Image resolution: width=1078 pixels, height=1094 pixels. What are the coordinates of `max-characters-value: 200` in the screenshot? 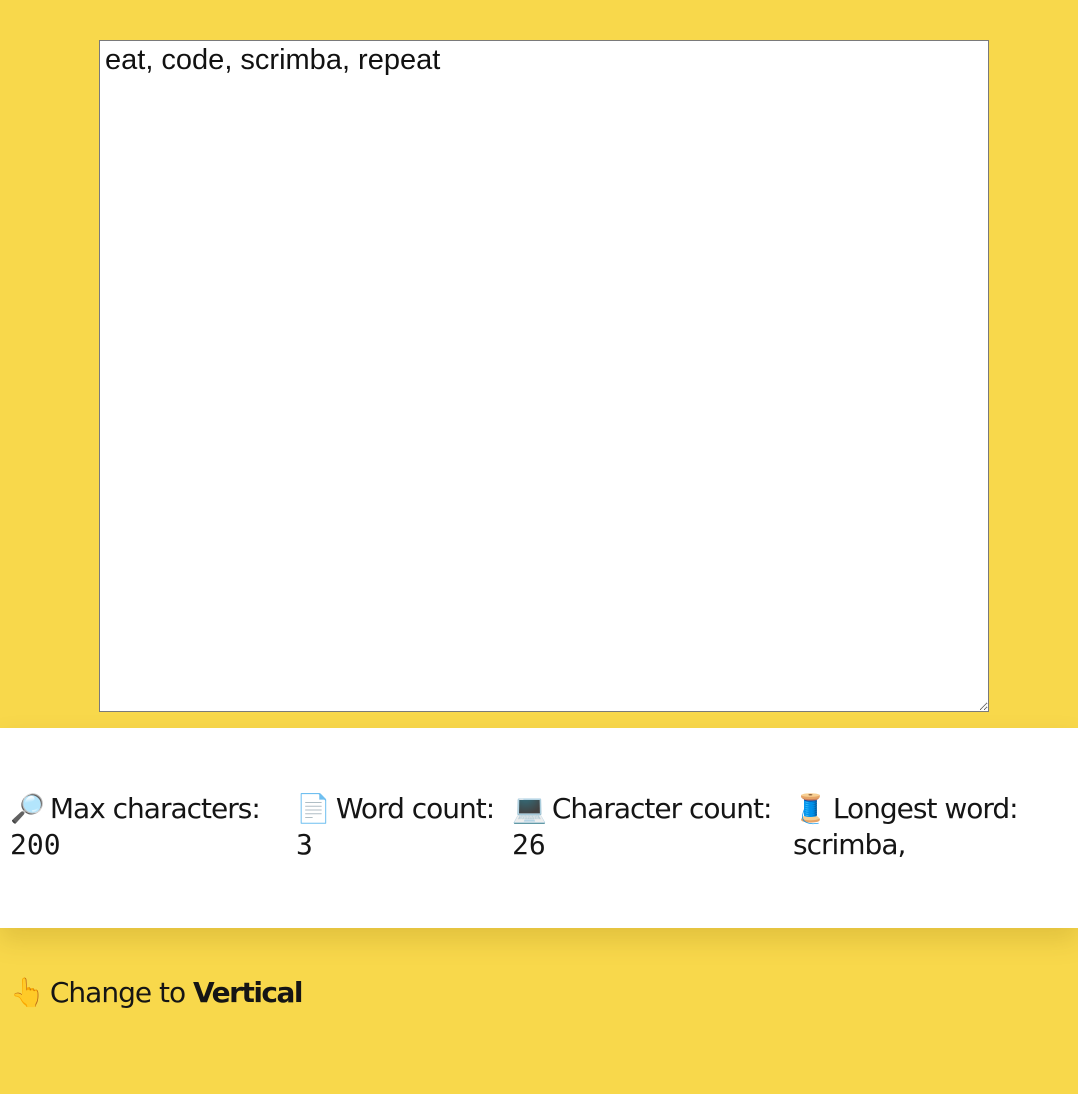 It's located at (35, 844).